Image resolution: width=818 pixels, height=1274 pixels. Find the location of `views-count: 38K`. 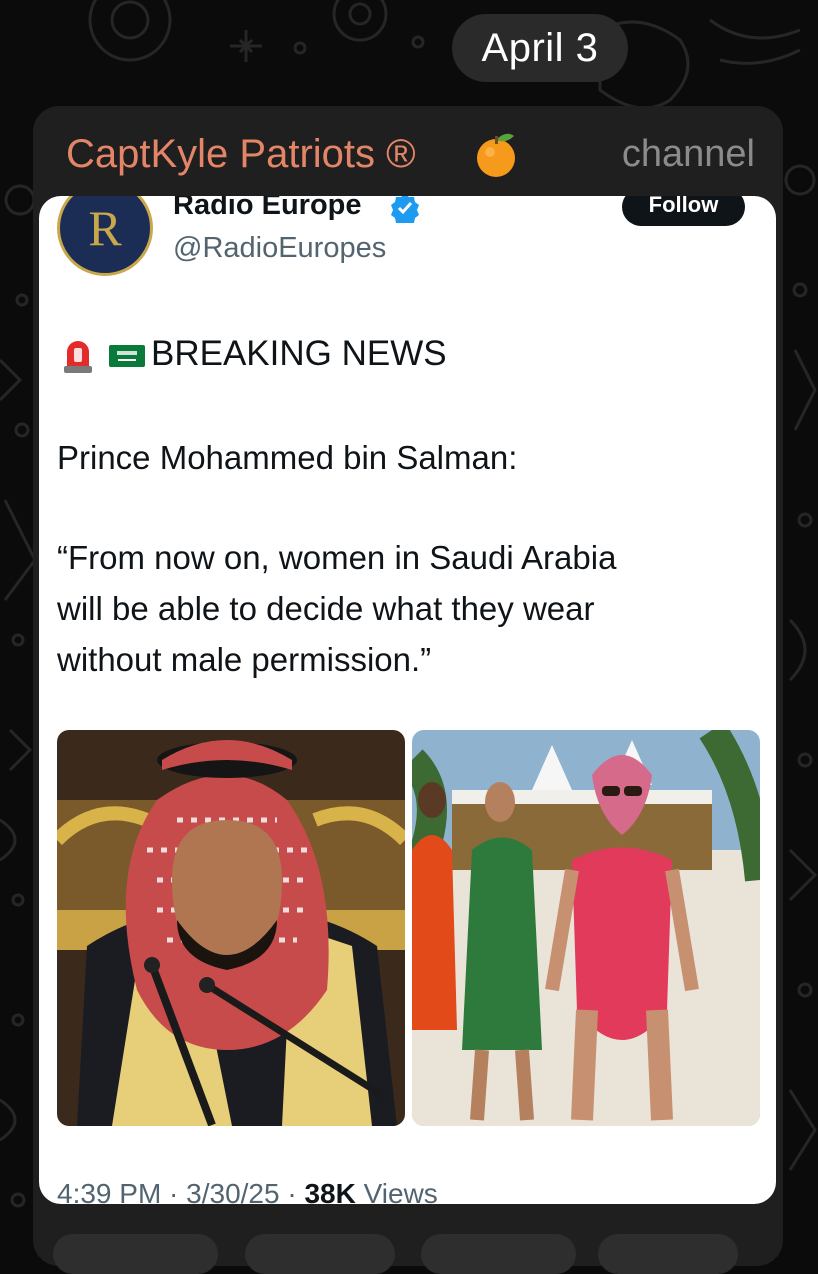

views-count: 38K is located at coordinates (330, 1191).